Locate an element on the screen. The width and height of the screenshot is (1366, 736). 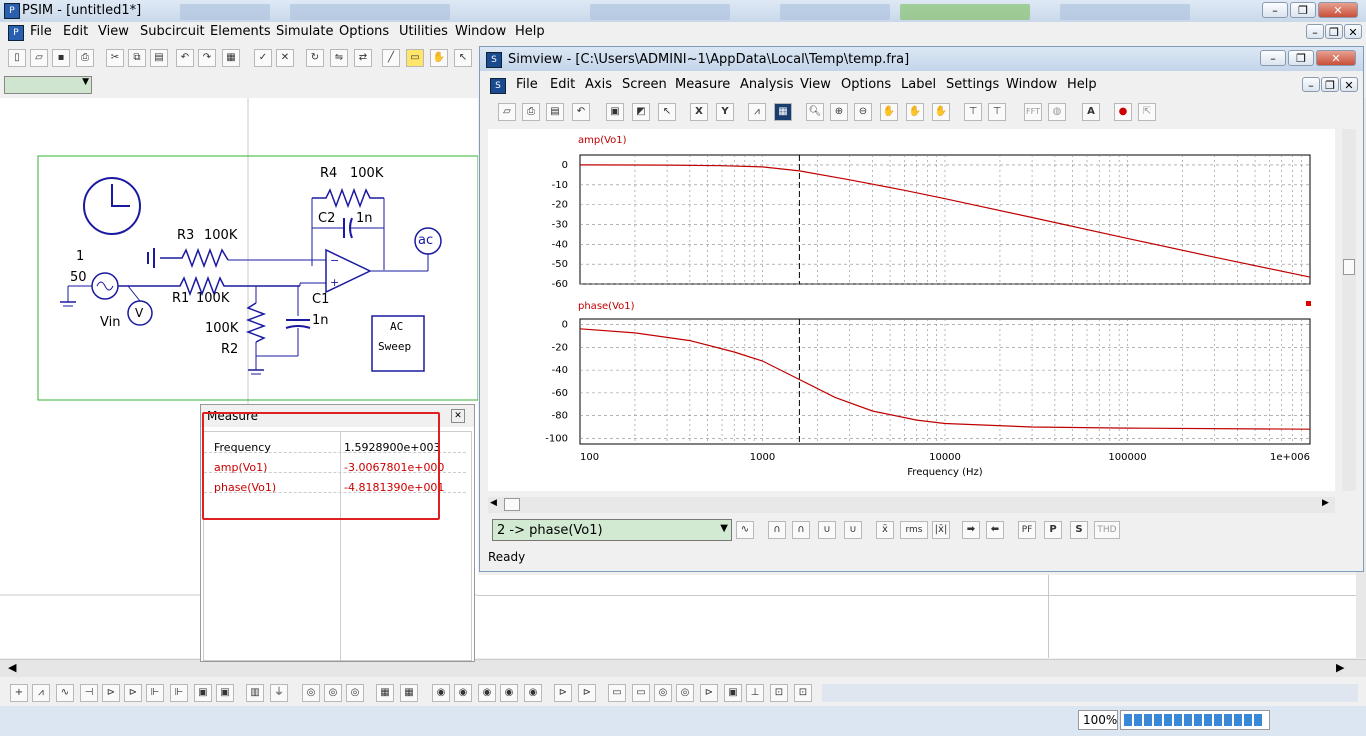
paste-icon: ▤ is located at coordinates (159, 58).